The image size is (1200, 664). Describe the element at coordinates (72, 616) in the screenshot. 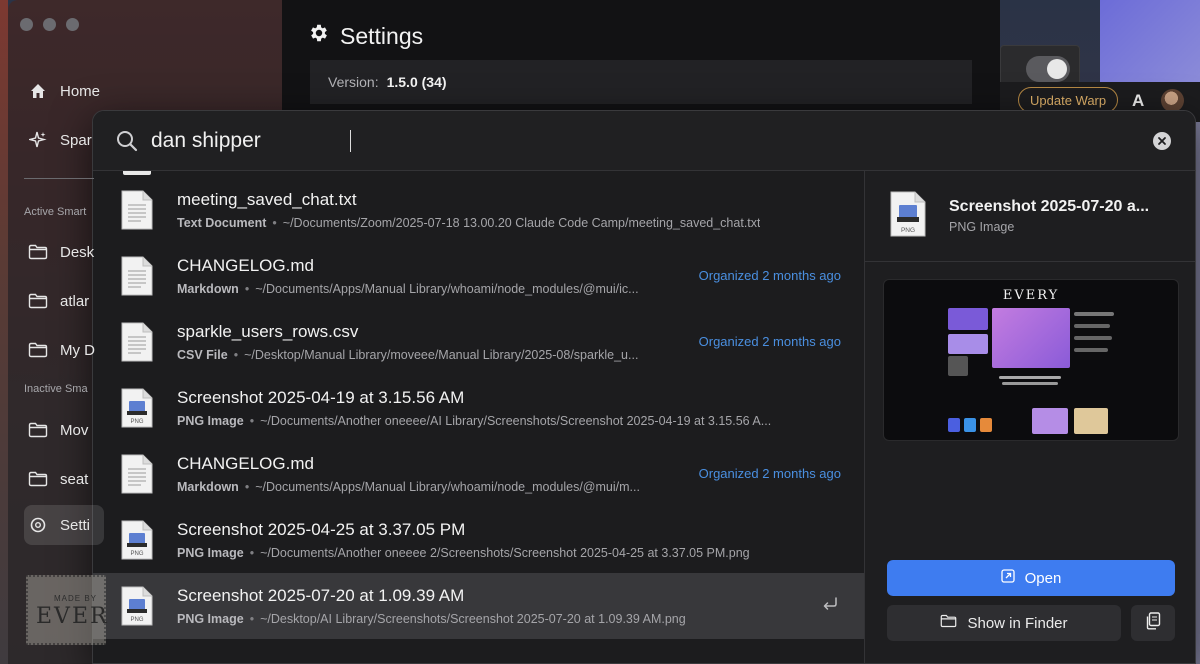

I see `every-logo: EVER` at that location.